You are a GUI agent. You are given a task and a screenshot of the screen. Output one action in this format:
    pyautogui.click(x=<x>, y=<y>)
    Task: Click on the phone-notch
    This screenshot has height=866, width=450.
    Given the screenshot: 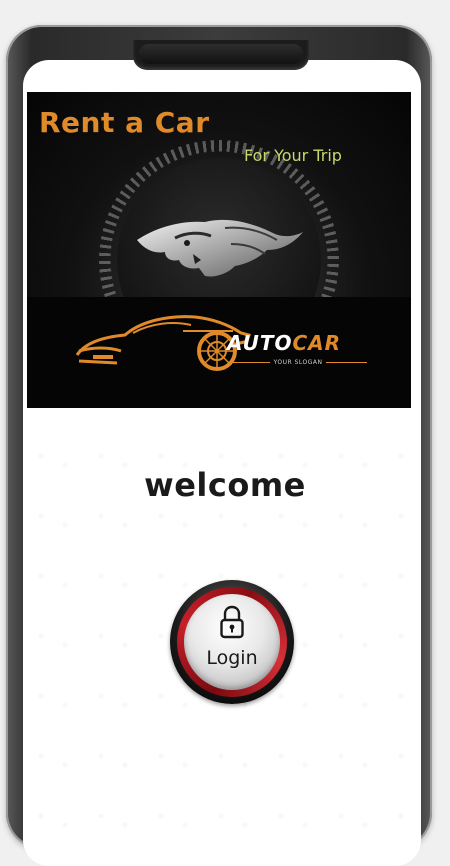 What is the action you would take?
    pyautogui.click(x=221, y=55)
    